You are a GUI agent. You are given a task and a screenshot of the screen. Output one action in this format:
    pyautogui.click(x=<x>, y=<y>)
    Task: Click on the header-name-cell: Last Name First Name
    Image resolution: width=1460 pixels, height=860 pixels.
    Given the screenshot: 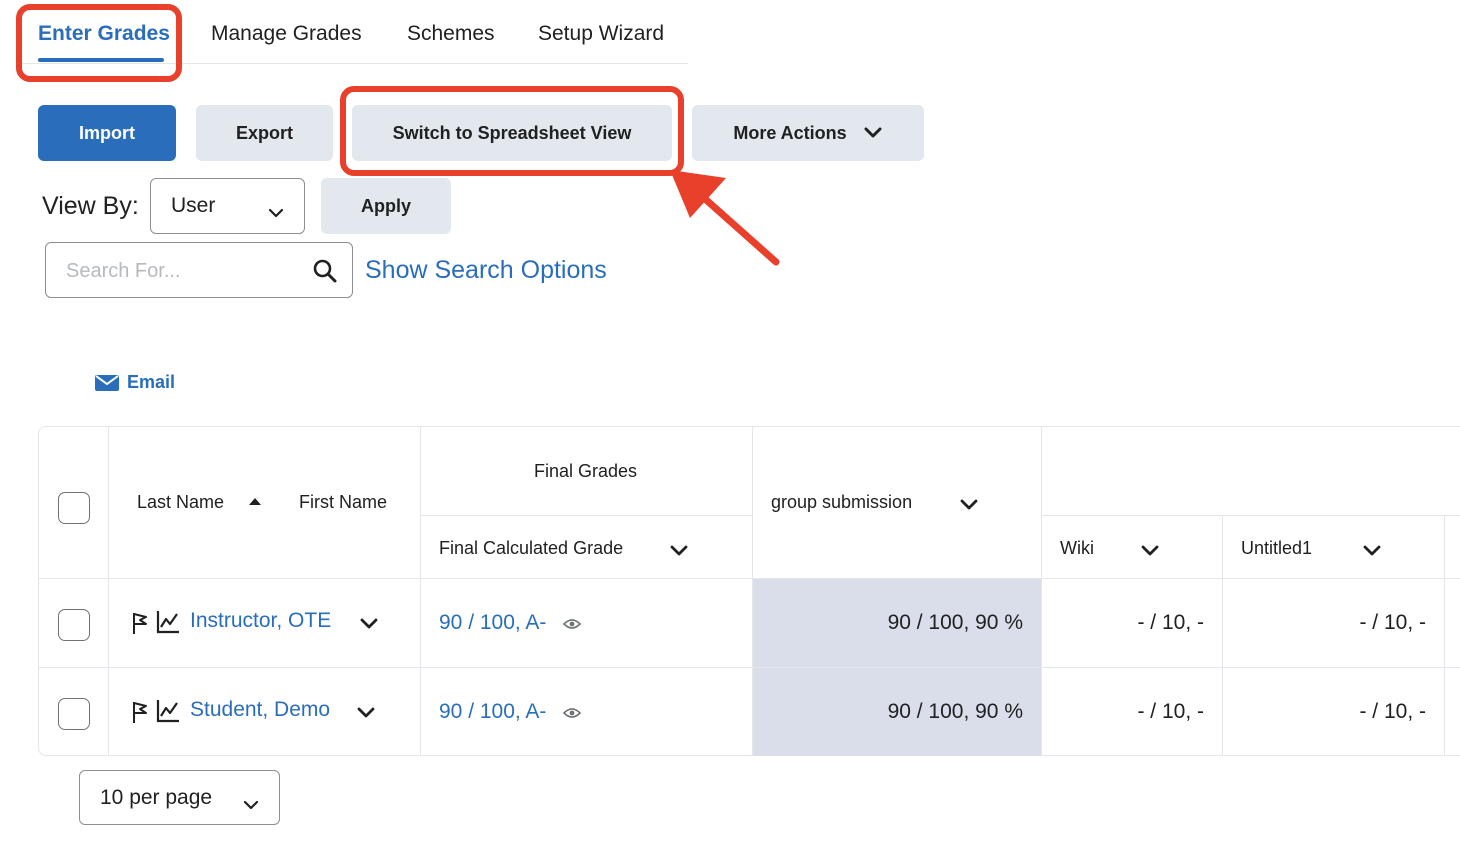 What is the action you would take?
    pyautogui.click(x=265, y=502)
    